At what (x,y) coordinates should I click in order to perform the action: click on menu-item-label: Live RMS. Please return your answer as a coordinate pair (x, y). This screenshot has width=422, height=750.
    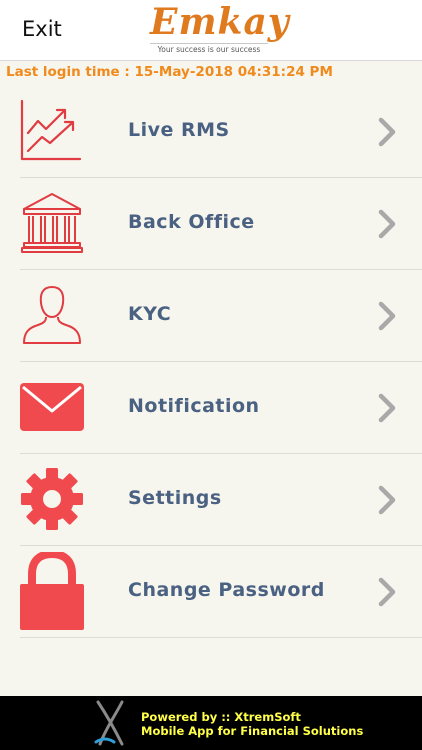
    Looking at the image, I should click on (179, 130).